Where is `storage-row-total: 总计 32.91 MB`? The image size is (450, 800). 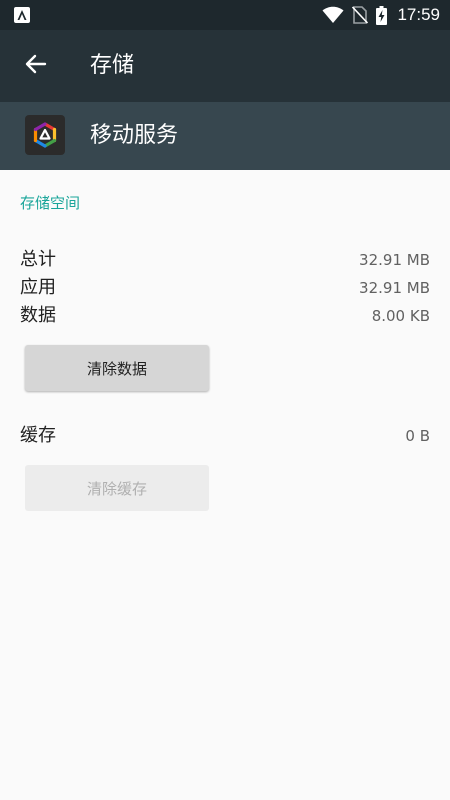
storage-row-total: 总计 32.91 MB is located at coordinates (225, 260).